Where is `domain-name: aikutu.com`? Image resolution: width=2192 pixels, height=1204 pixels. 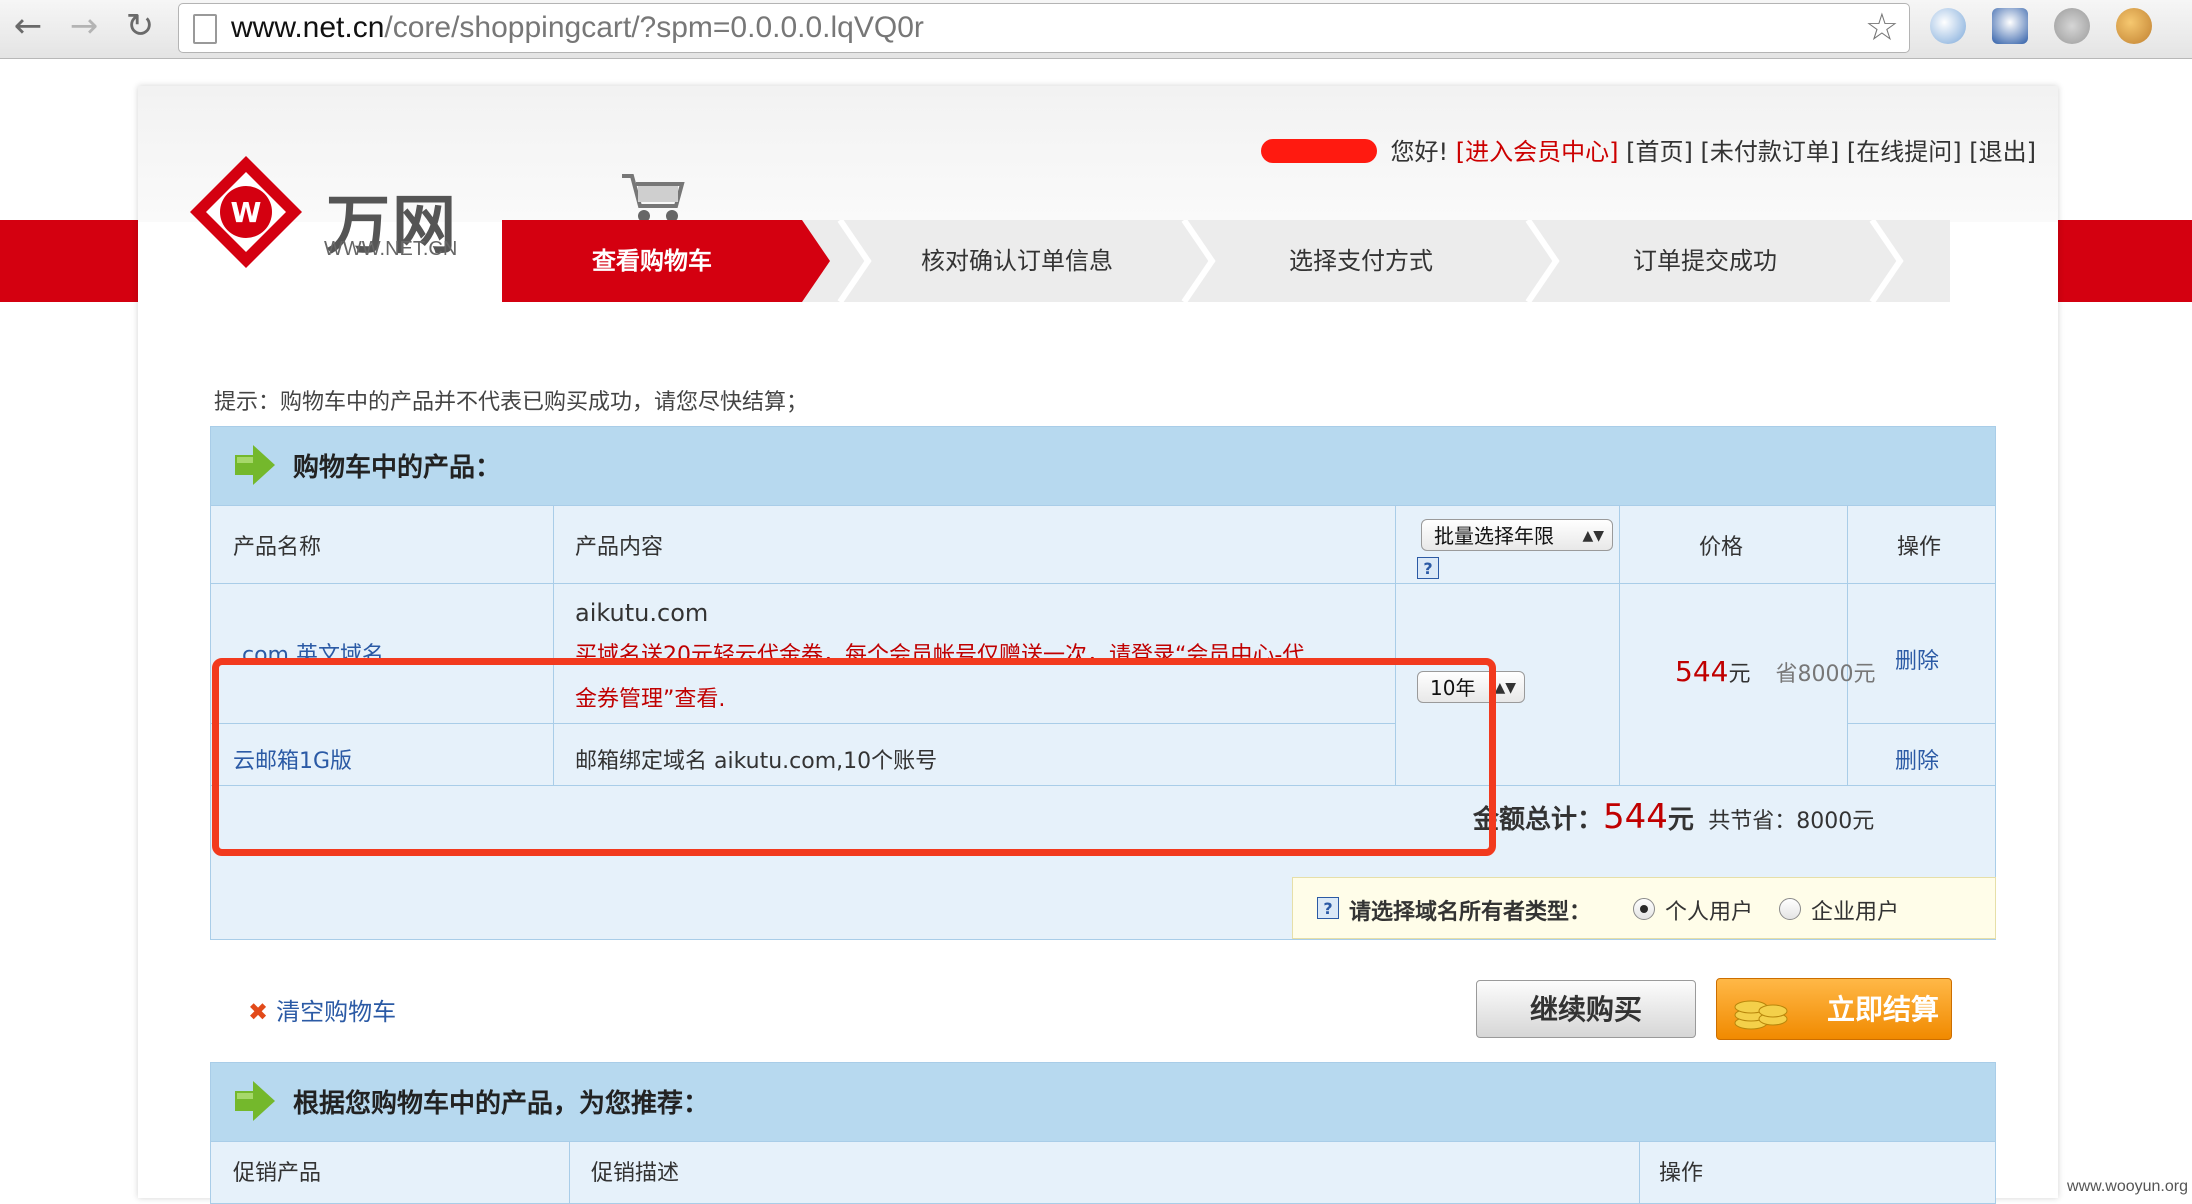 domain-name: aikutu.com is located at coordinates (642, 613).